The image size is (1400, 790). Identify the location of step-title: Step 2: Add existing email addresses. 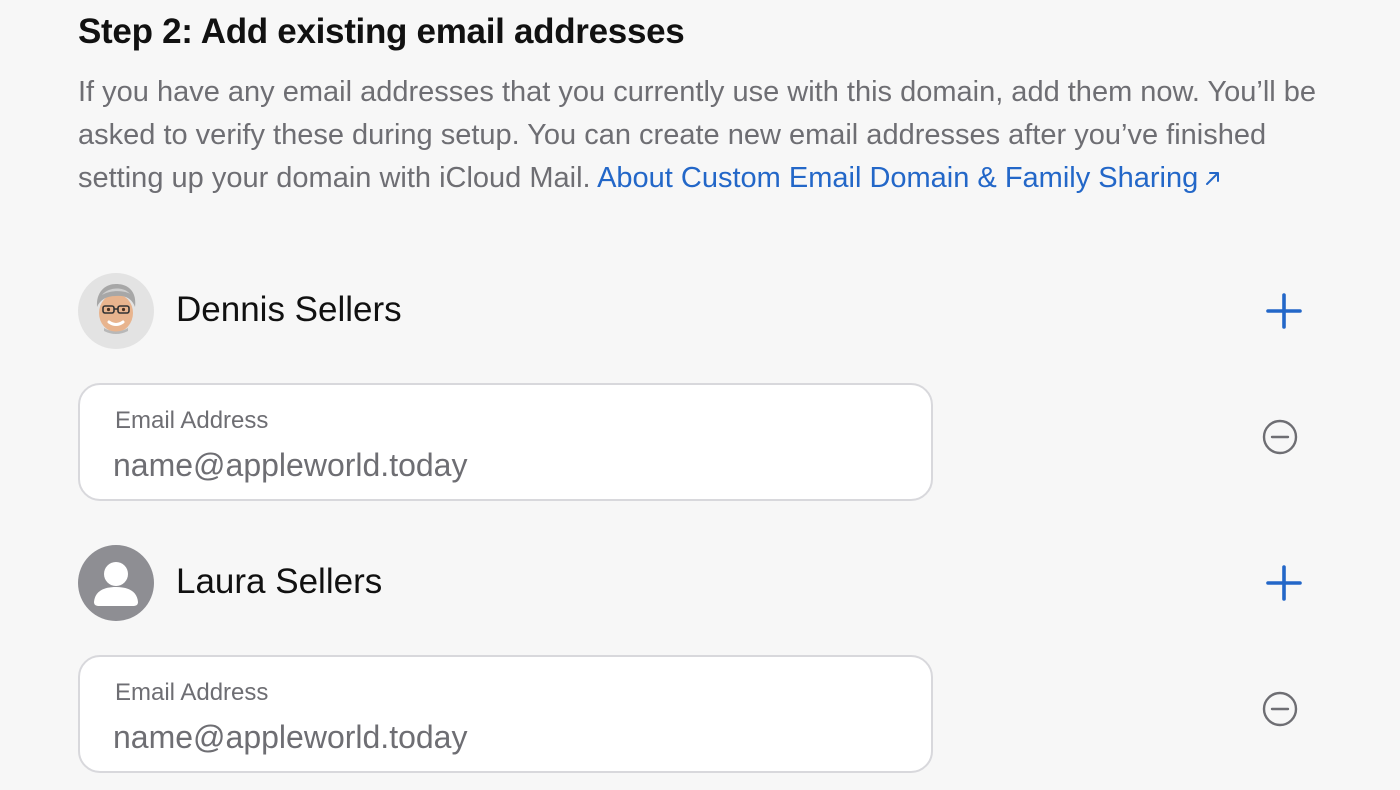
(381, 31).